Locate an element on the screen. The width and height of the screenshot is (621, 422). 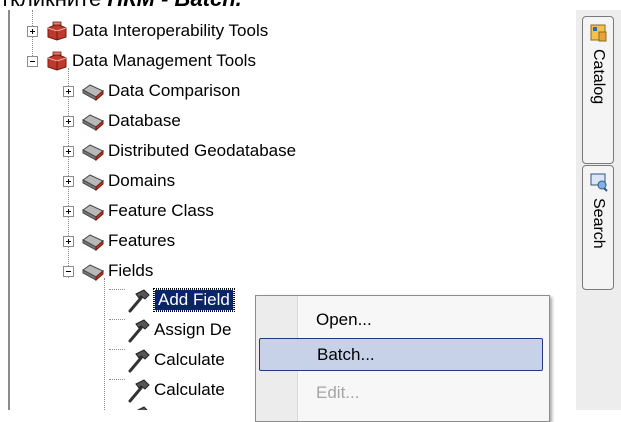
tree-item-data-interoperability-tools: Data Interoperability Tools is located at coordinates (147, 31).